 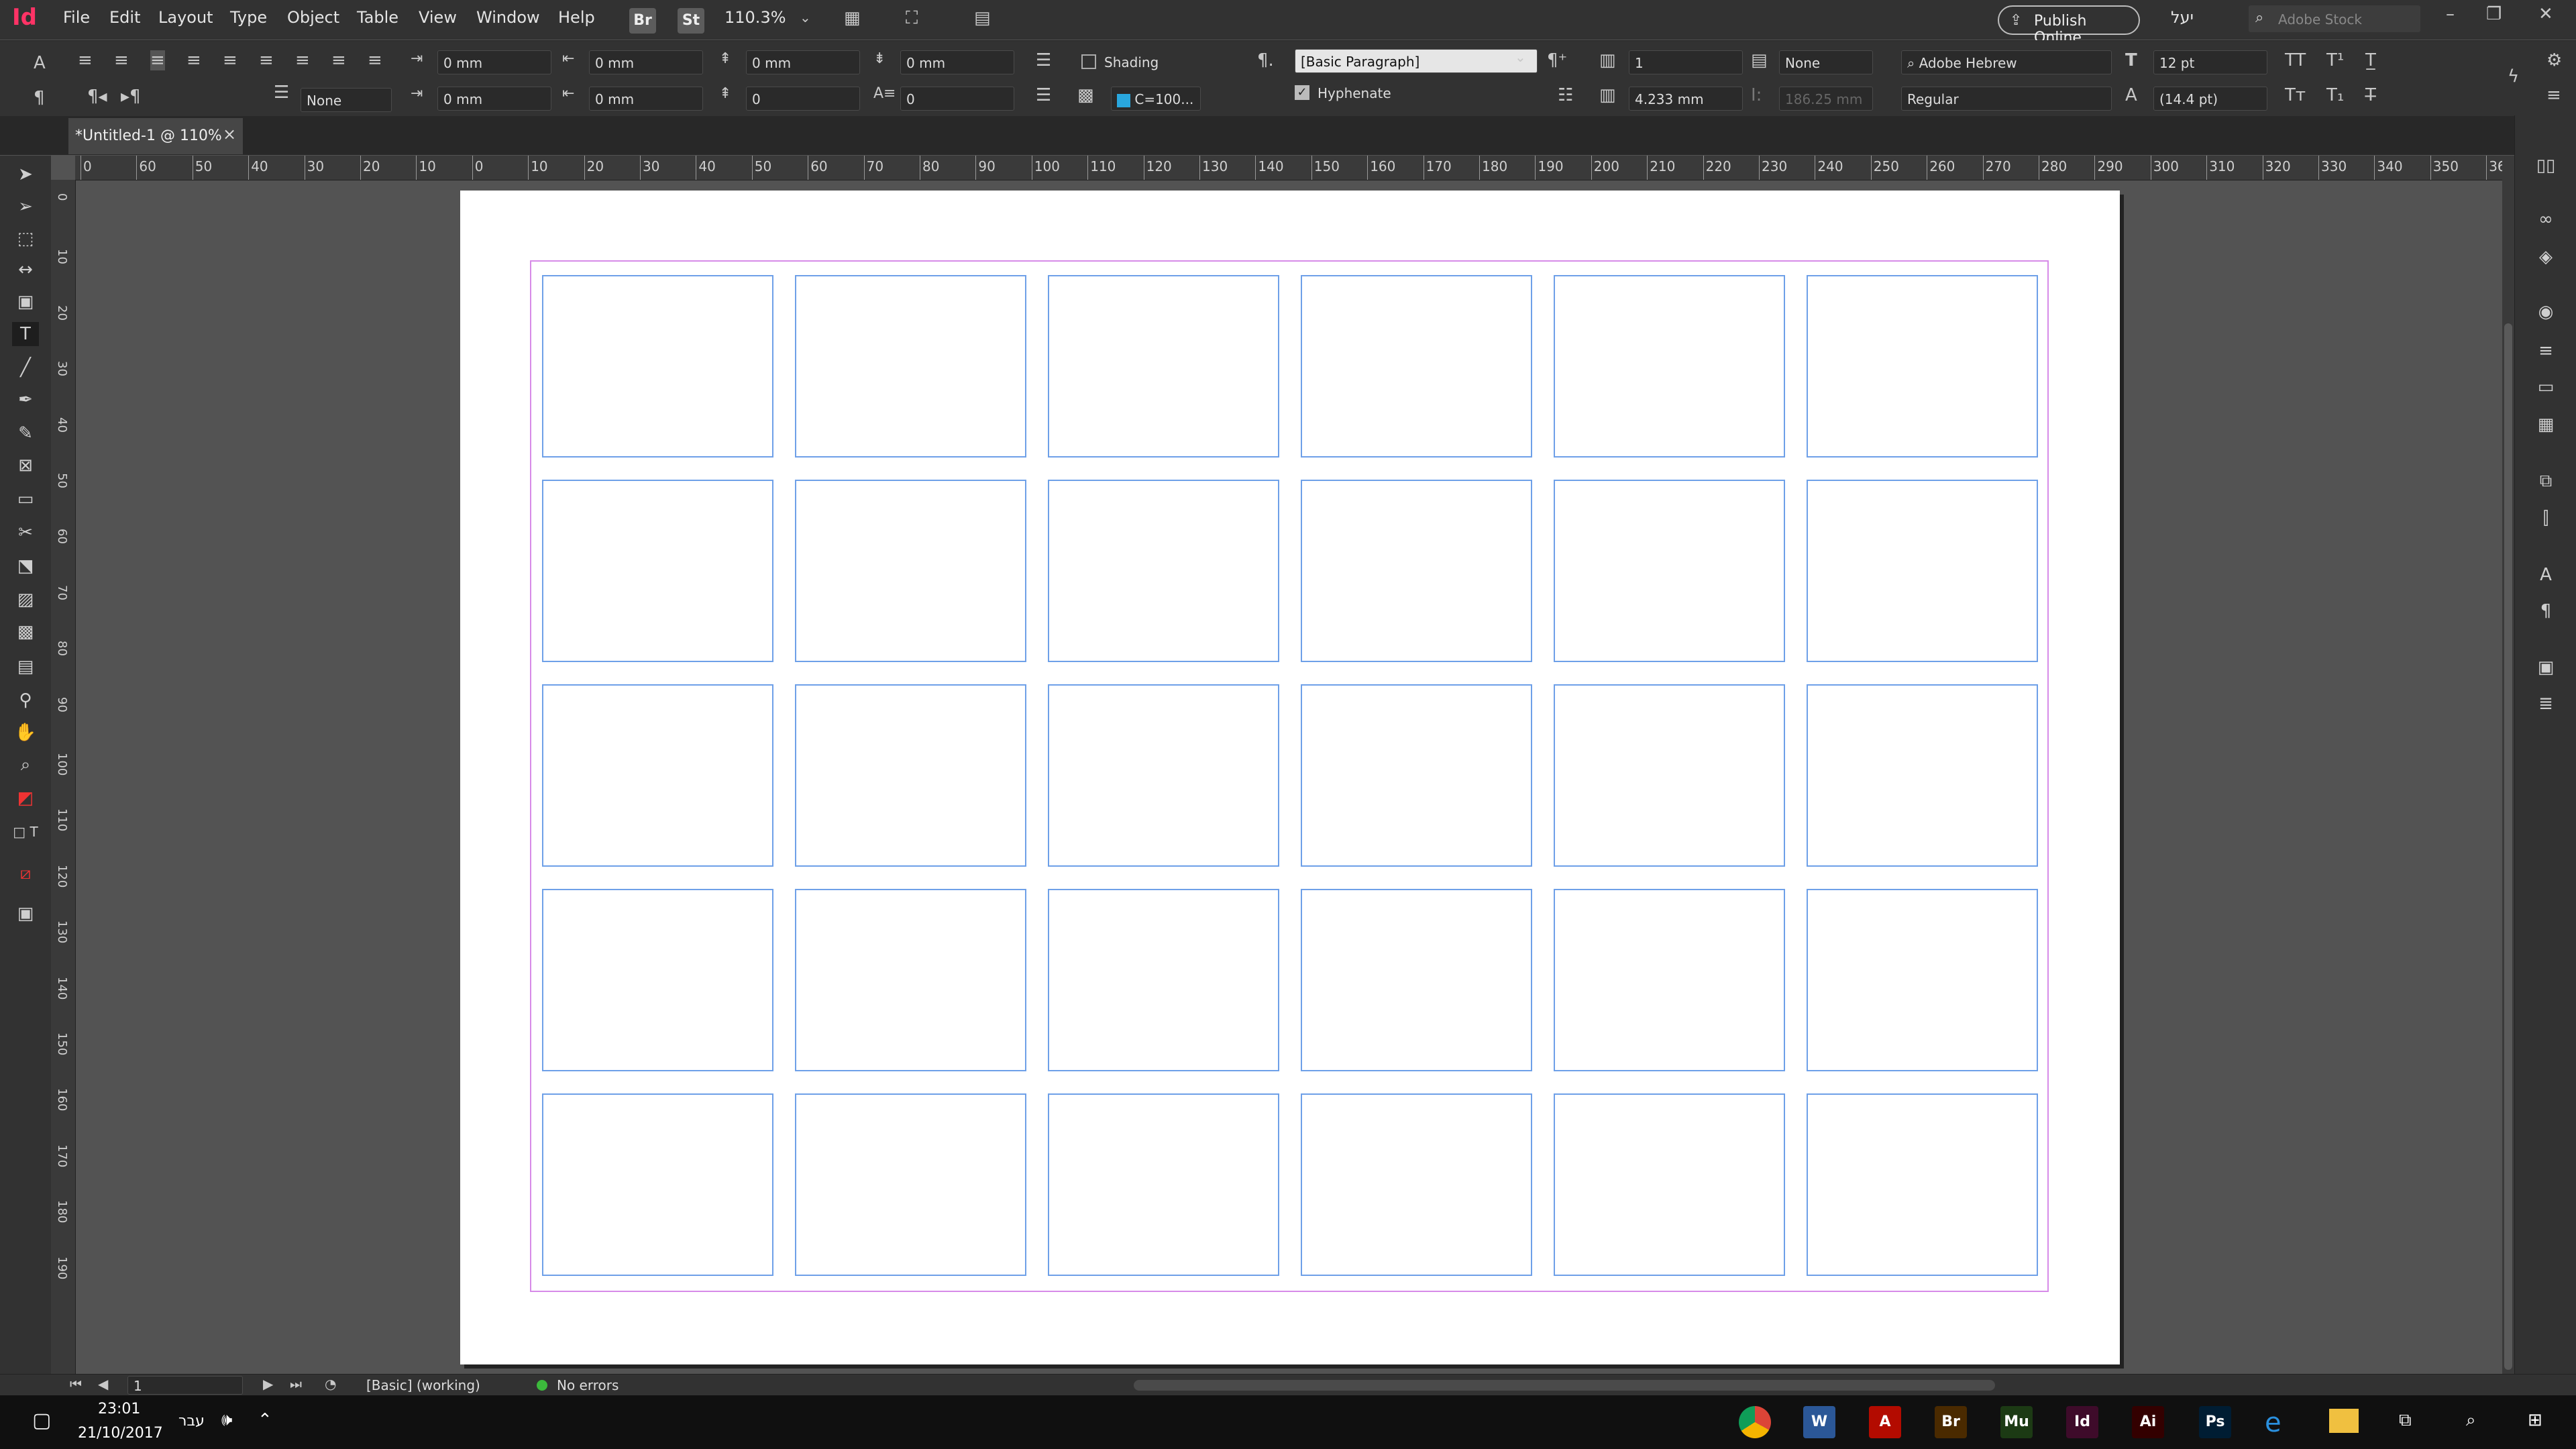 I want to click on hand-tool-icon: ✋, so click(x=25, y=732).